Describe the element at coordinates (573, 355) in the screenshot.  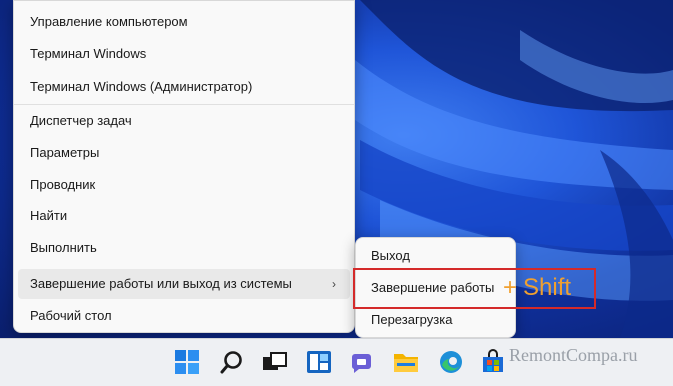
I see `watermark: RemontCompa.ru` at that location.